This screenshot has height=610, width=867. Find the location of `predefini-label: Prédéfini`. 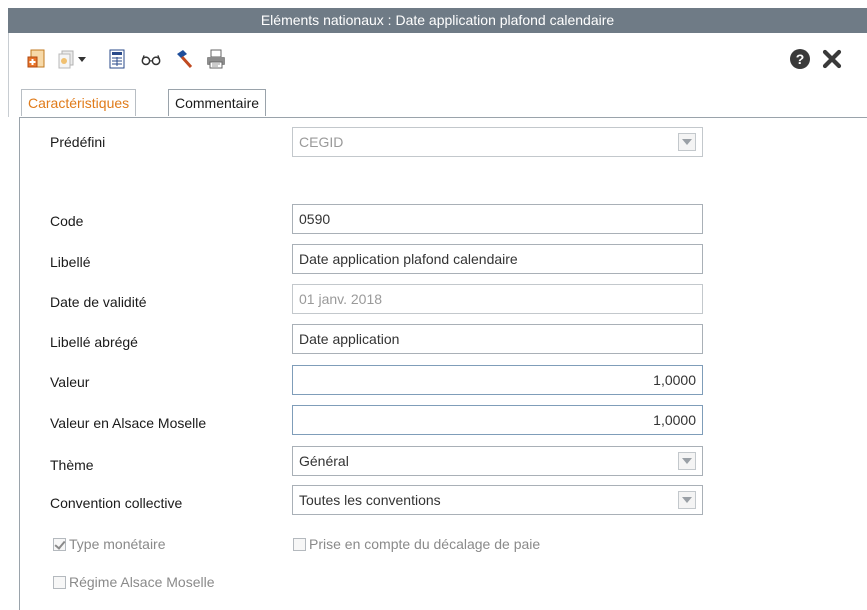

predefini-label: Prédéfini is located at coordinates (78, 142).